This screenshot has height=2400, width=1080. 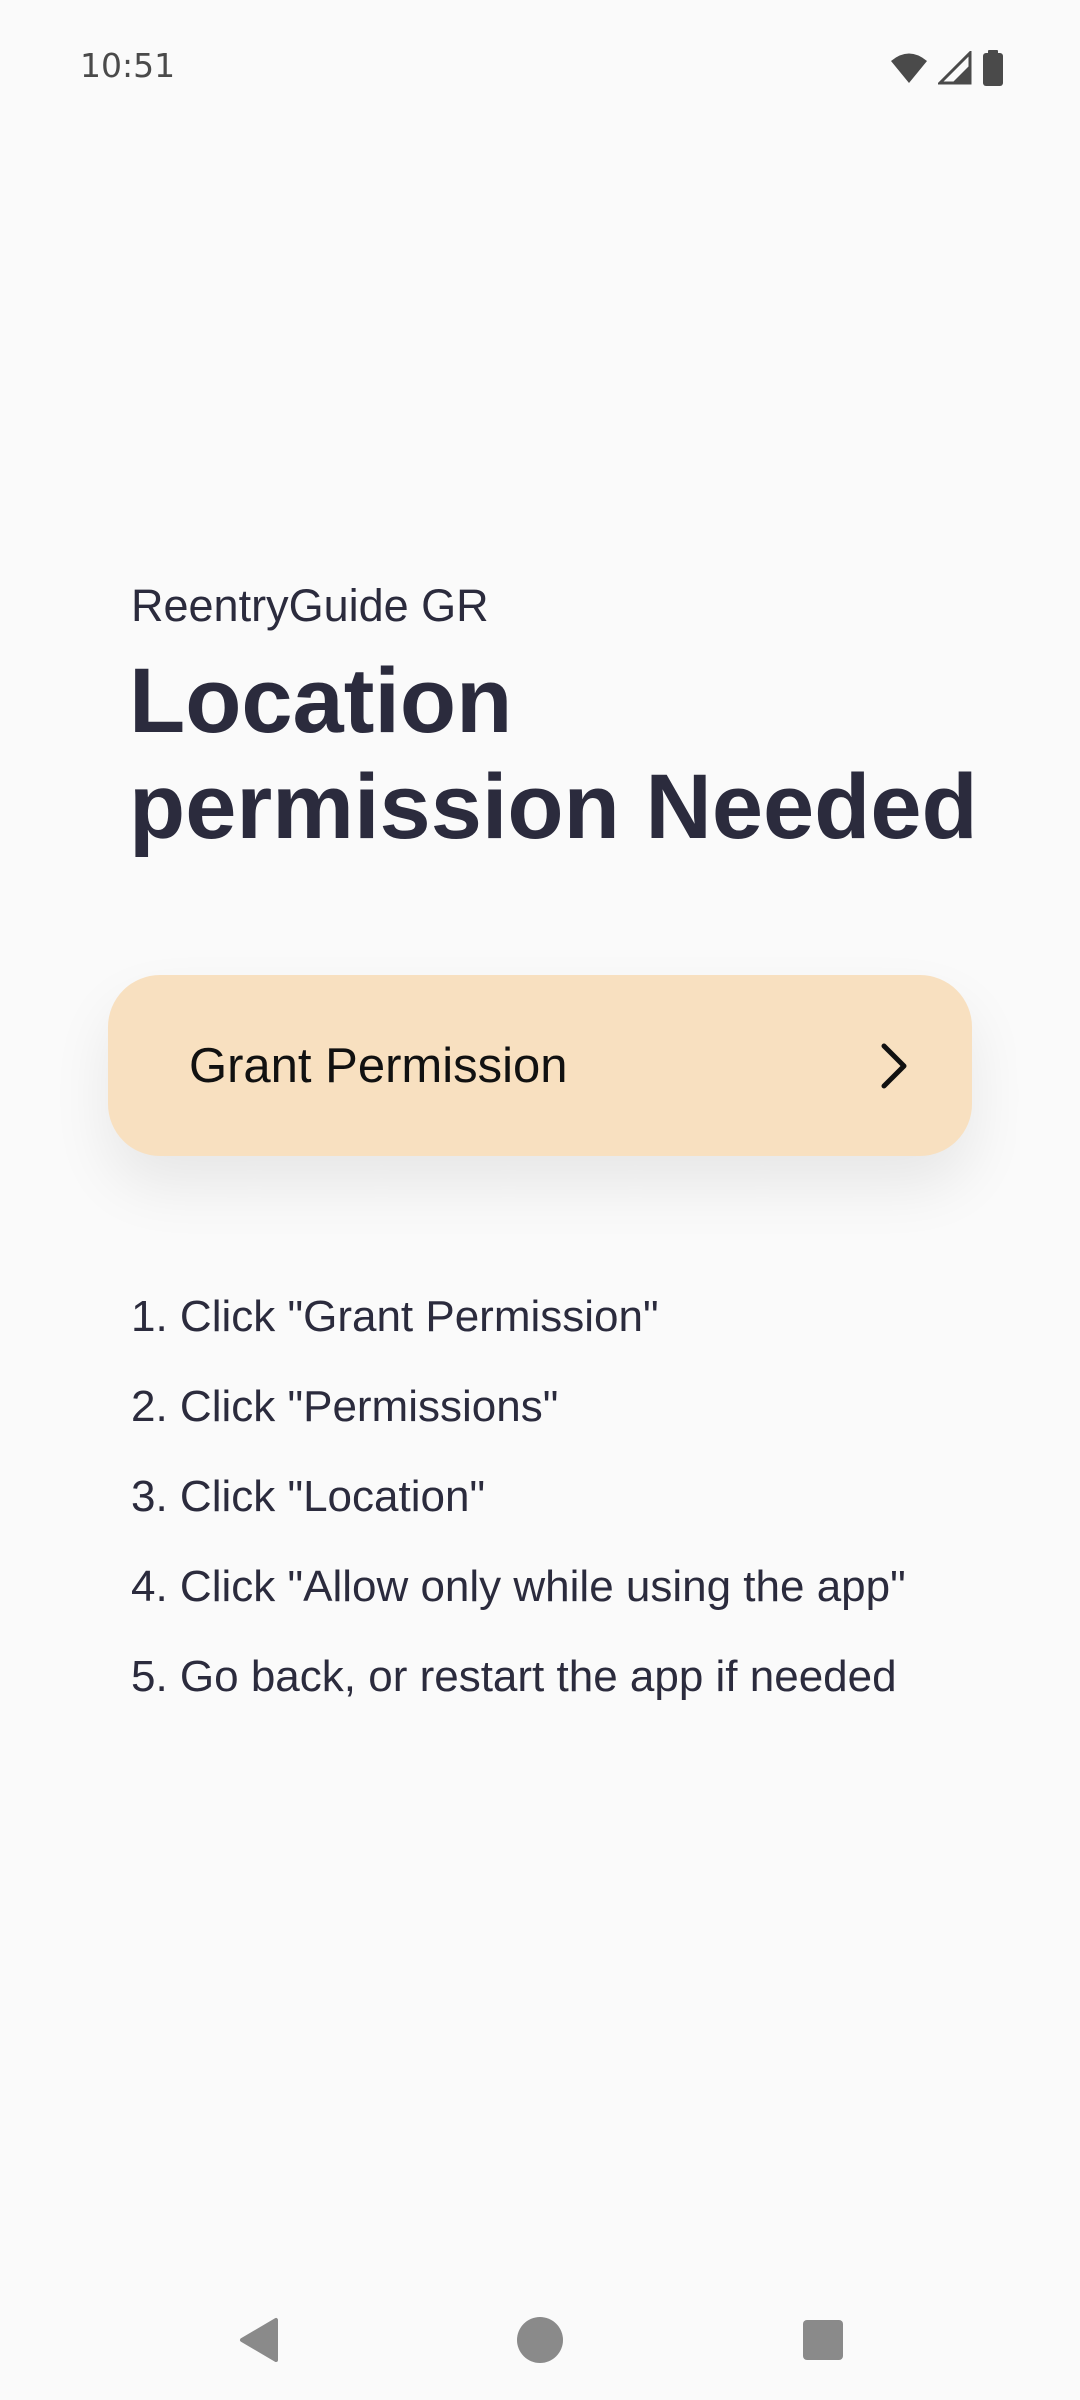 What do you see at coordinates (128, 65) in the screenshot?
I see `status-time: 10:51` at bounding box center [128, 65].